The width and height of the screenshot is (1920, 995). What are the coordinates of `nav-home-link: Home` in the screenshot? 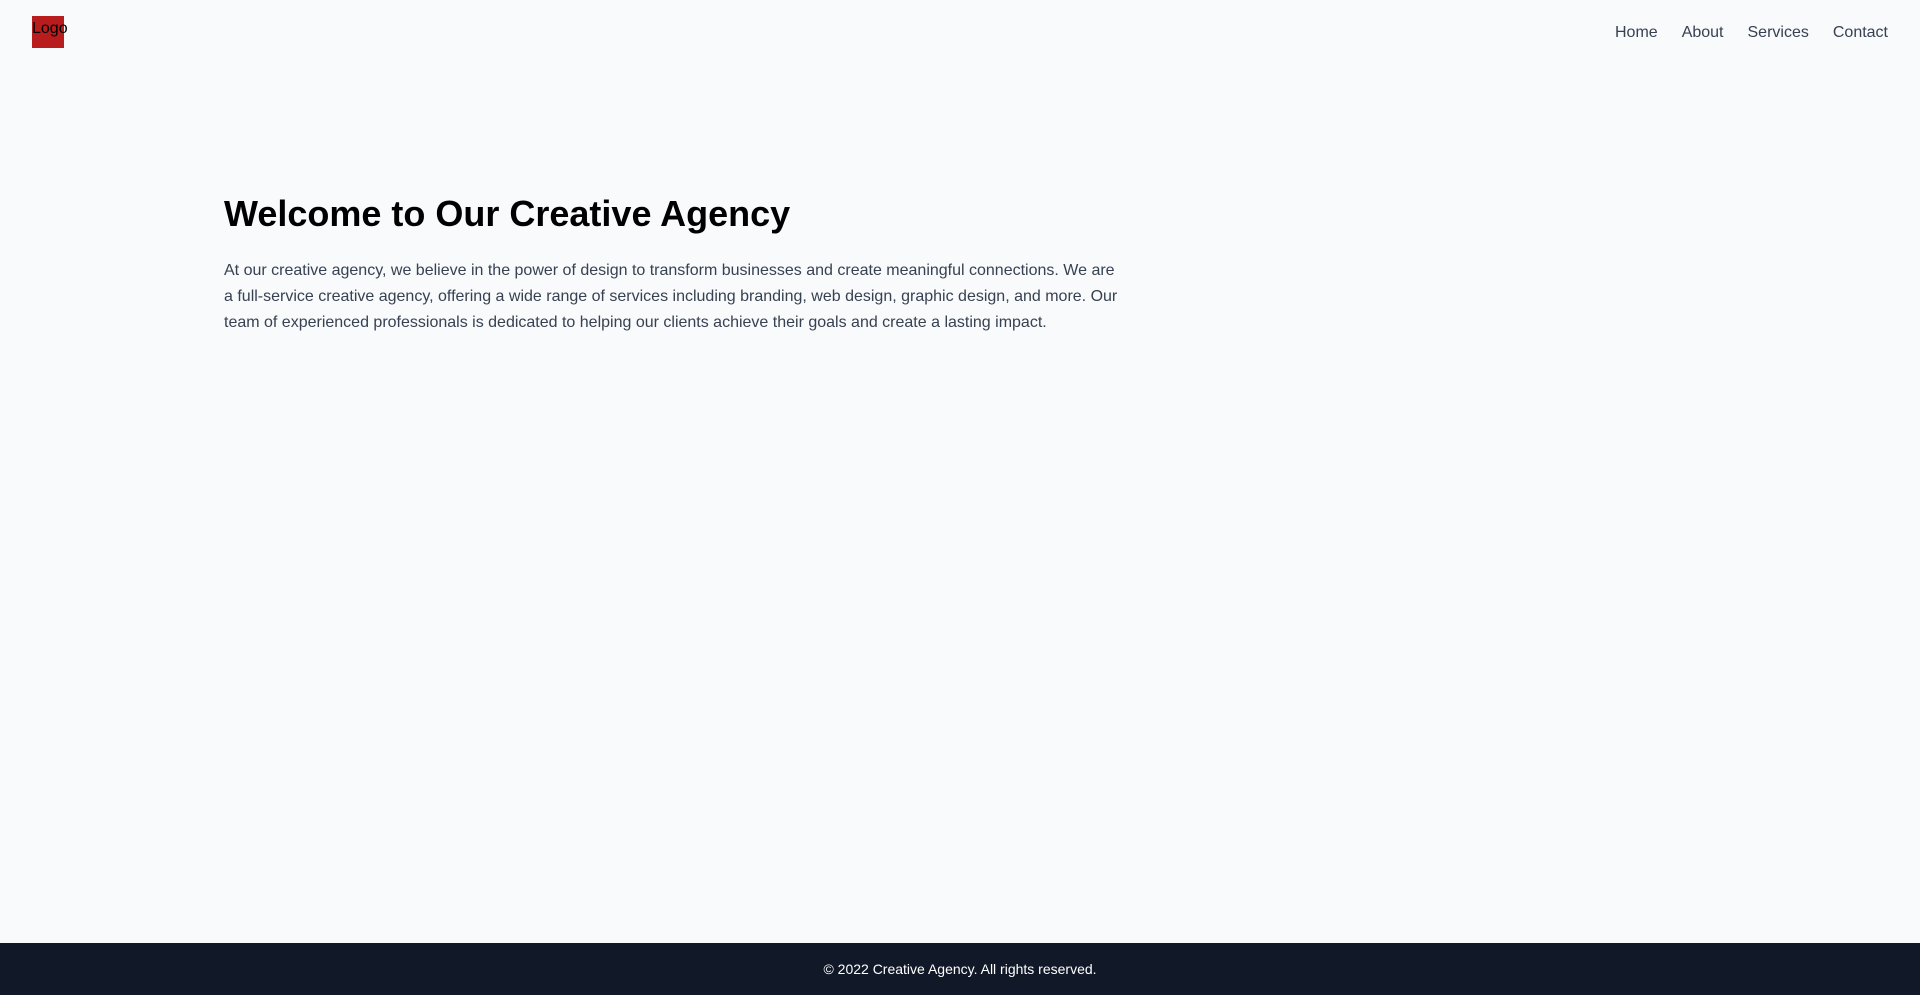 It's located at (1636, 33).